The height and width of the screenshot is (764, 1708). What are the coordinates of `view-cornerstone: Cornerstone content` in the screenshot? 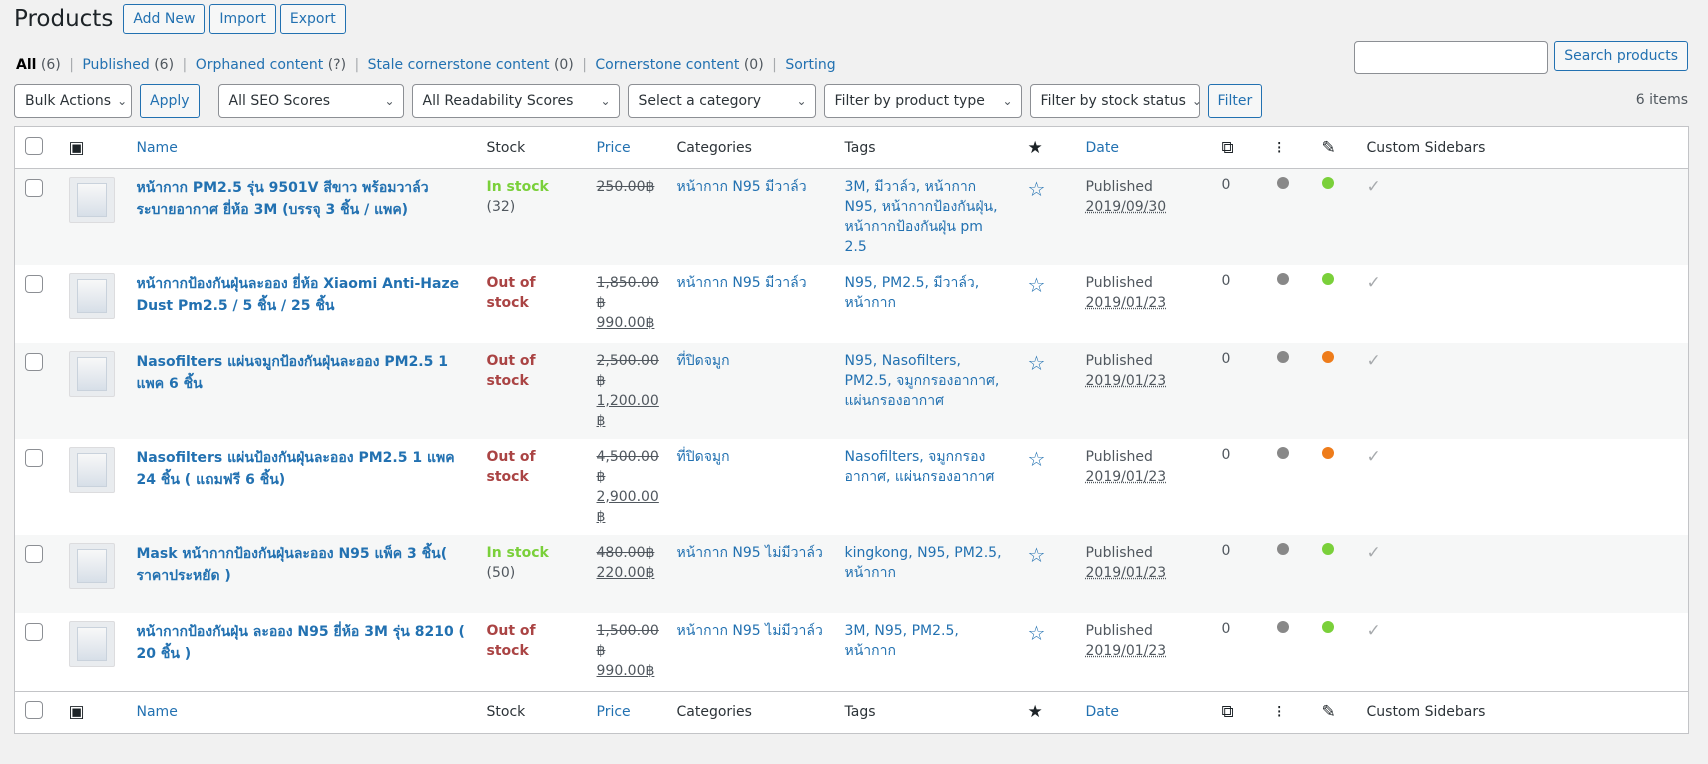 It's located at (667, 65).